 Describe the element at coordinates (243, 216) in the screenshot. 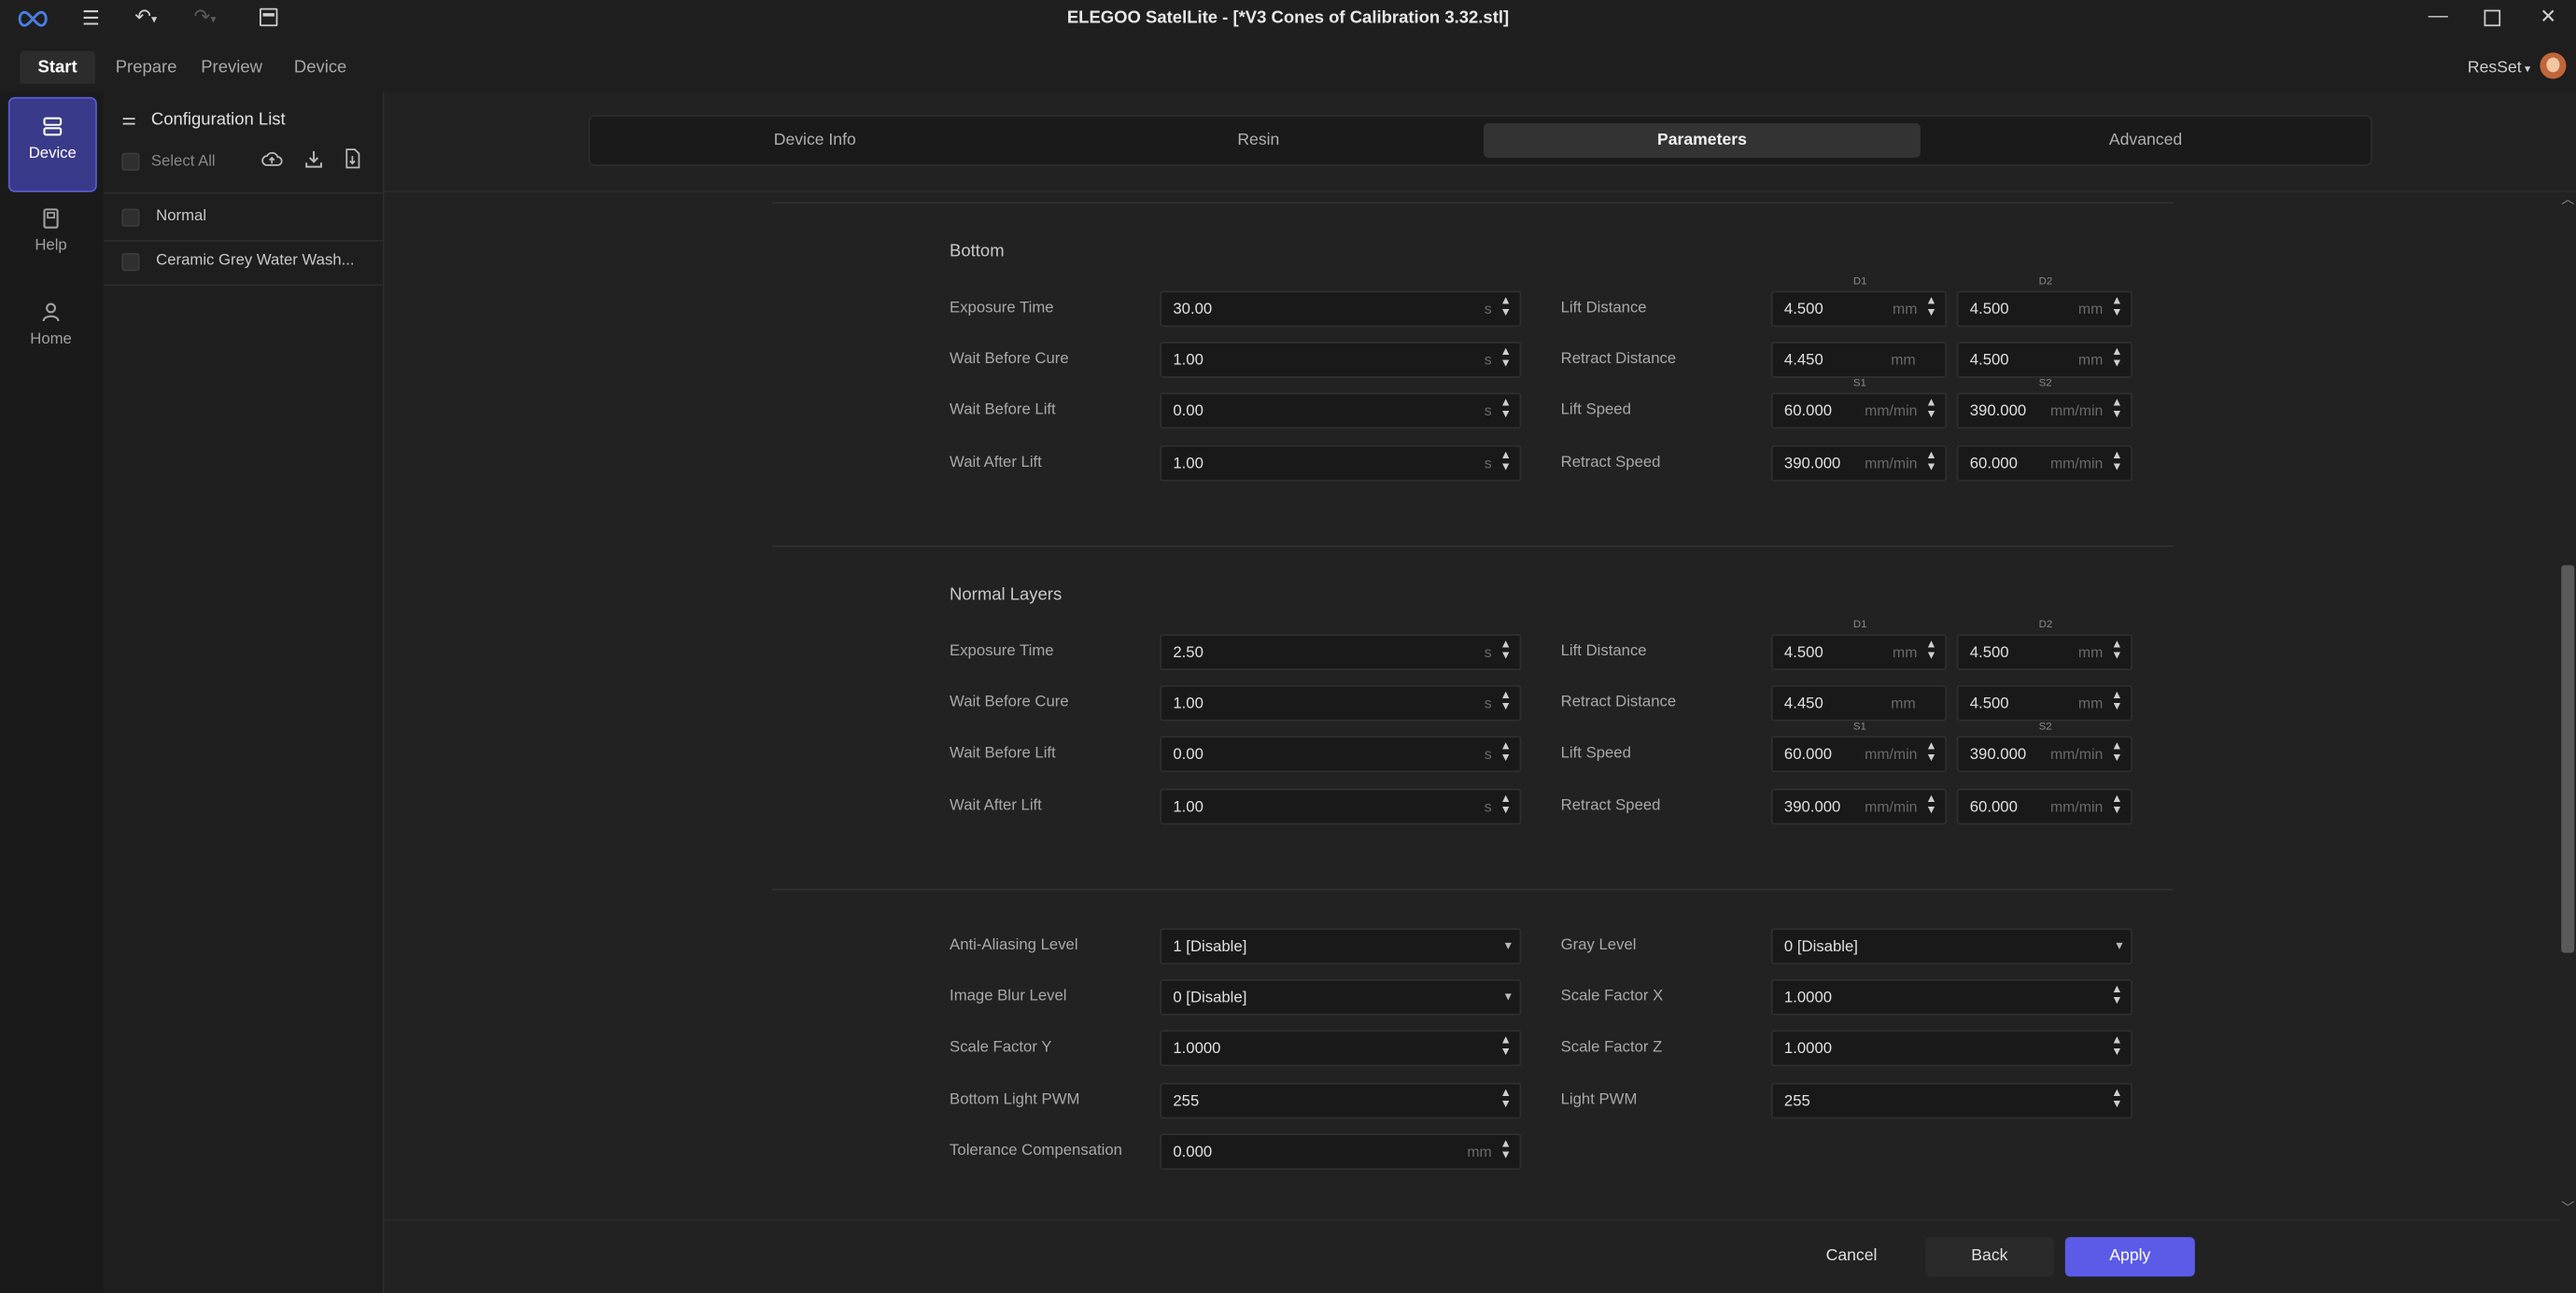

I see `config-item: Normal` at that location.